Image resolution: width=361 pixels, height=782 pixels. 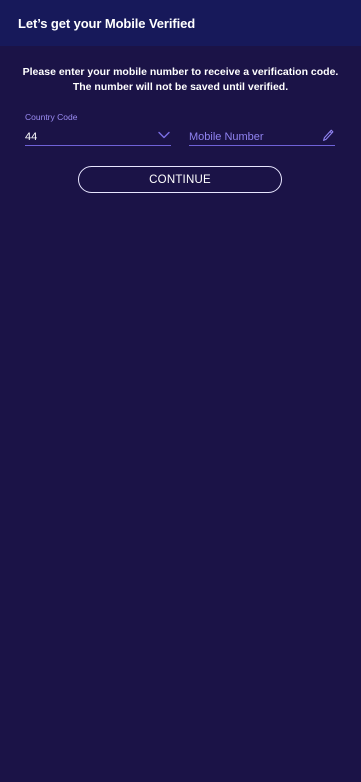 What do you see at coordinates (98, 137) in the screenshot?
I see `country-code-select: 44` at bounding box center [98, 137].